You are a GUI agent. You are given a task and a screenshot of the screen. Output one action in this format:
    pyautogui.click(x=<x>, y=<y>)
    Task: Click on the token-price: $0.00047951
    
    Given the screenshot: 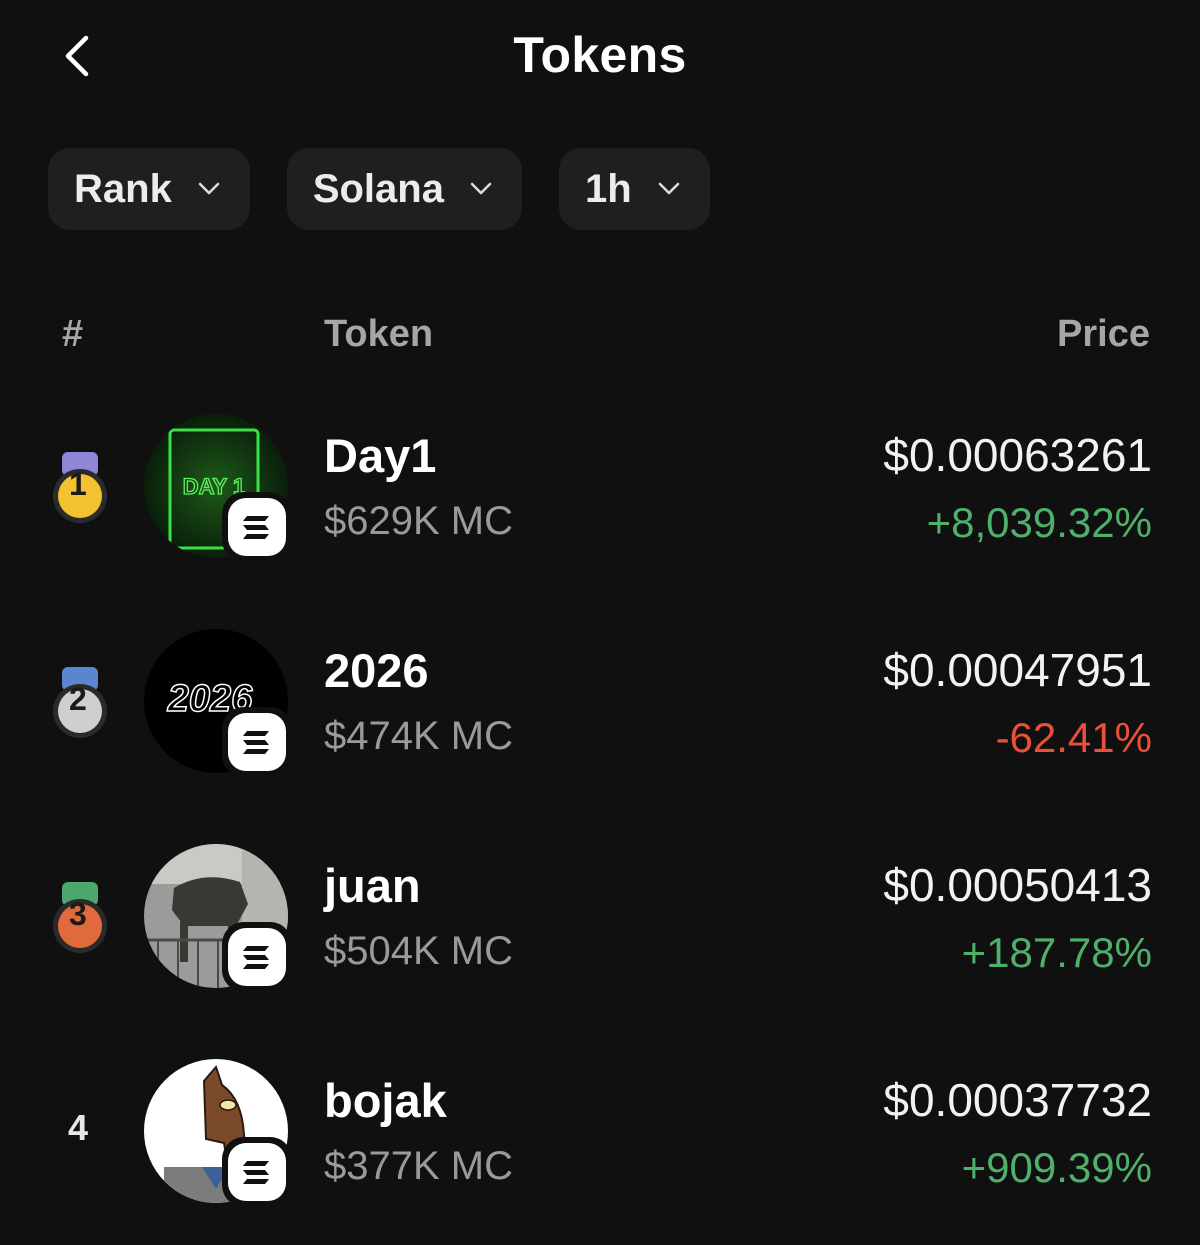 What is the action you would take?
    pyautogui.click(x=1017, y=670)
    